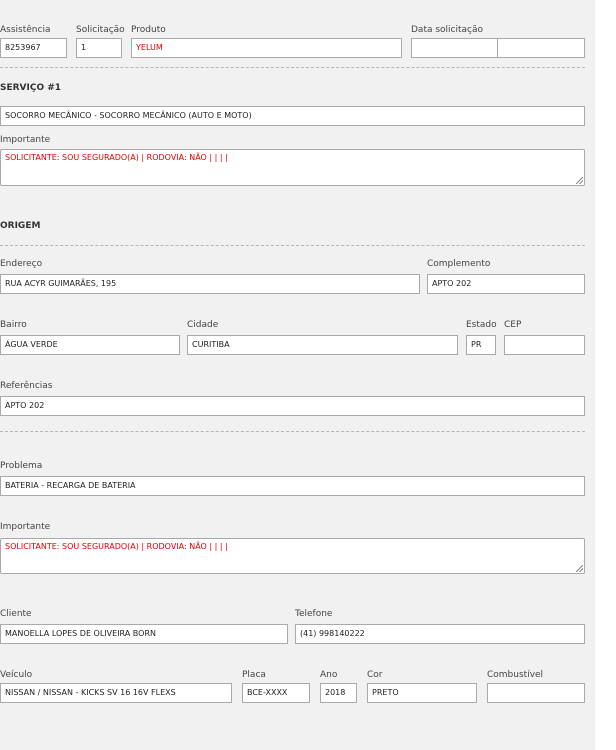 The height and width of the screenshot is (750, 616). I want to click on telefone-label: Telefone, so click(314, 614).